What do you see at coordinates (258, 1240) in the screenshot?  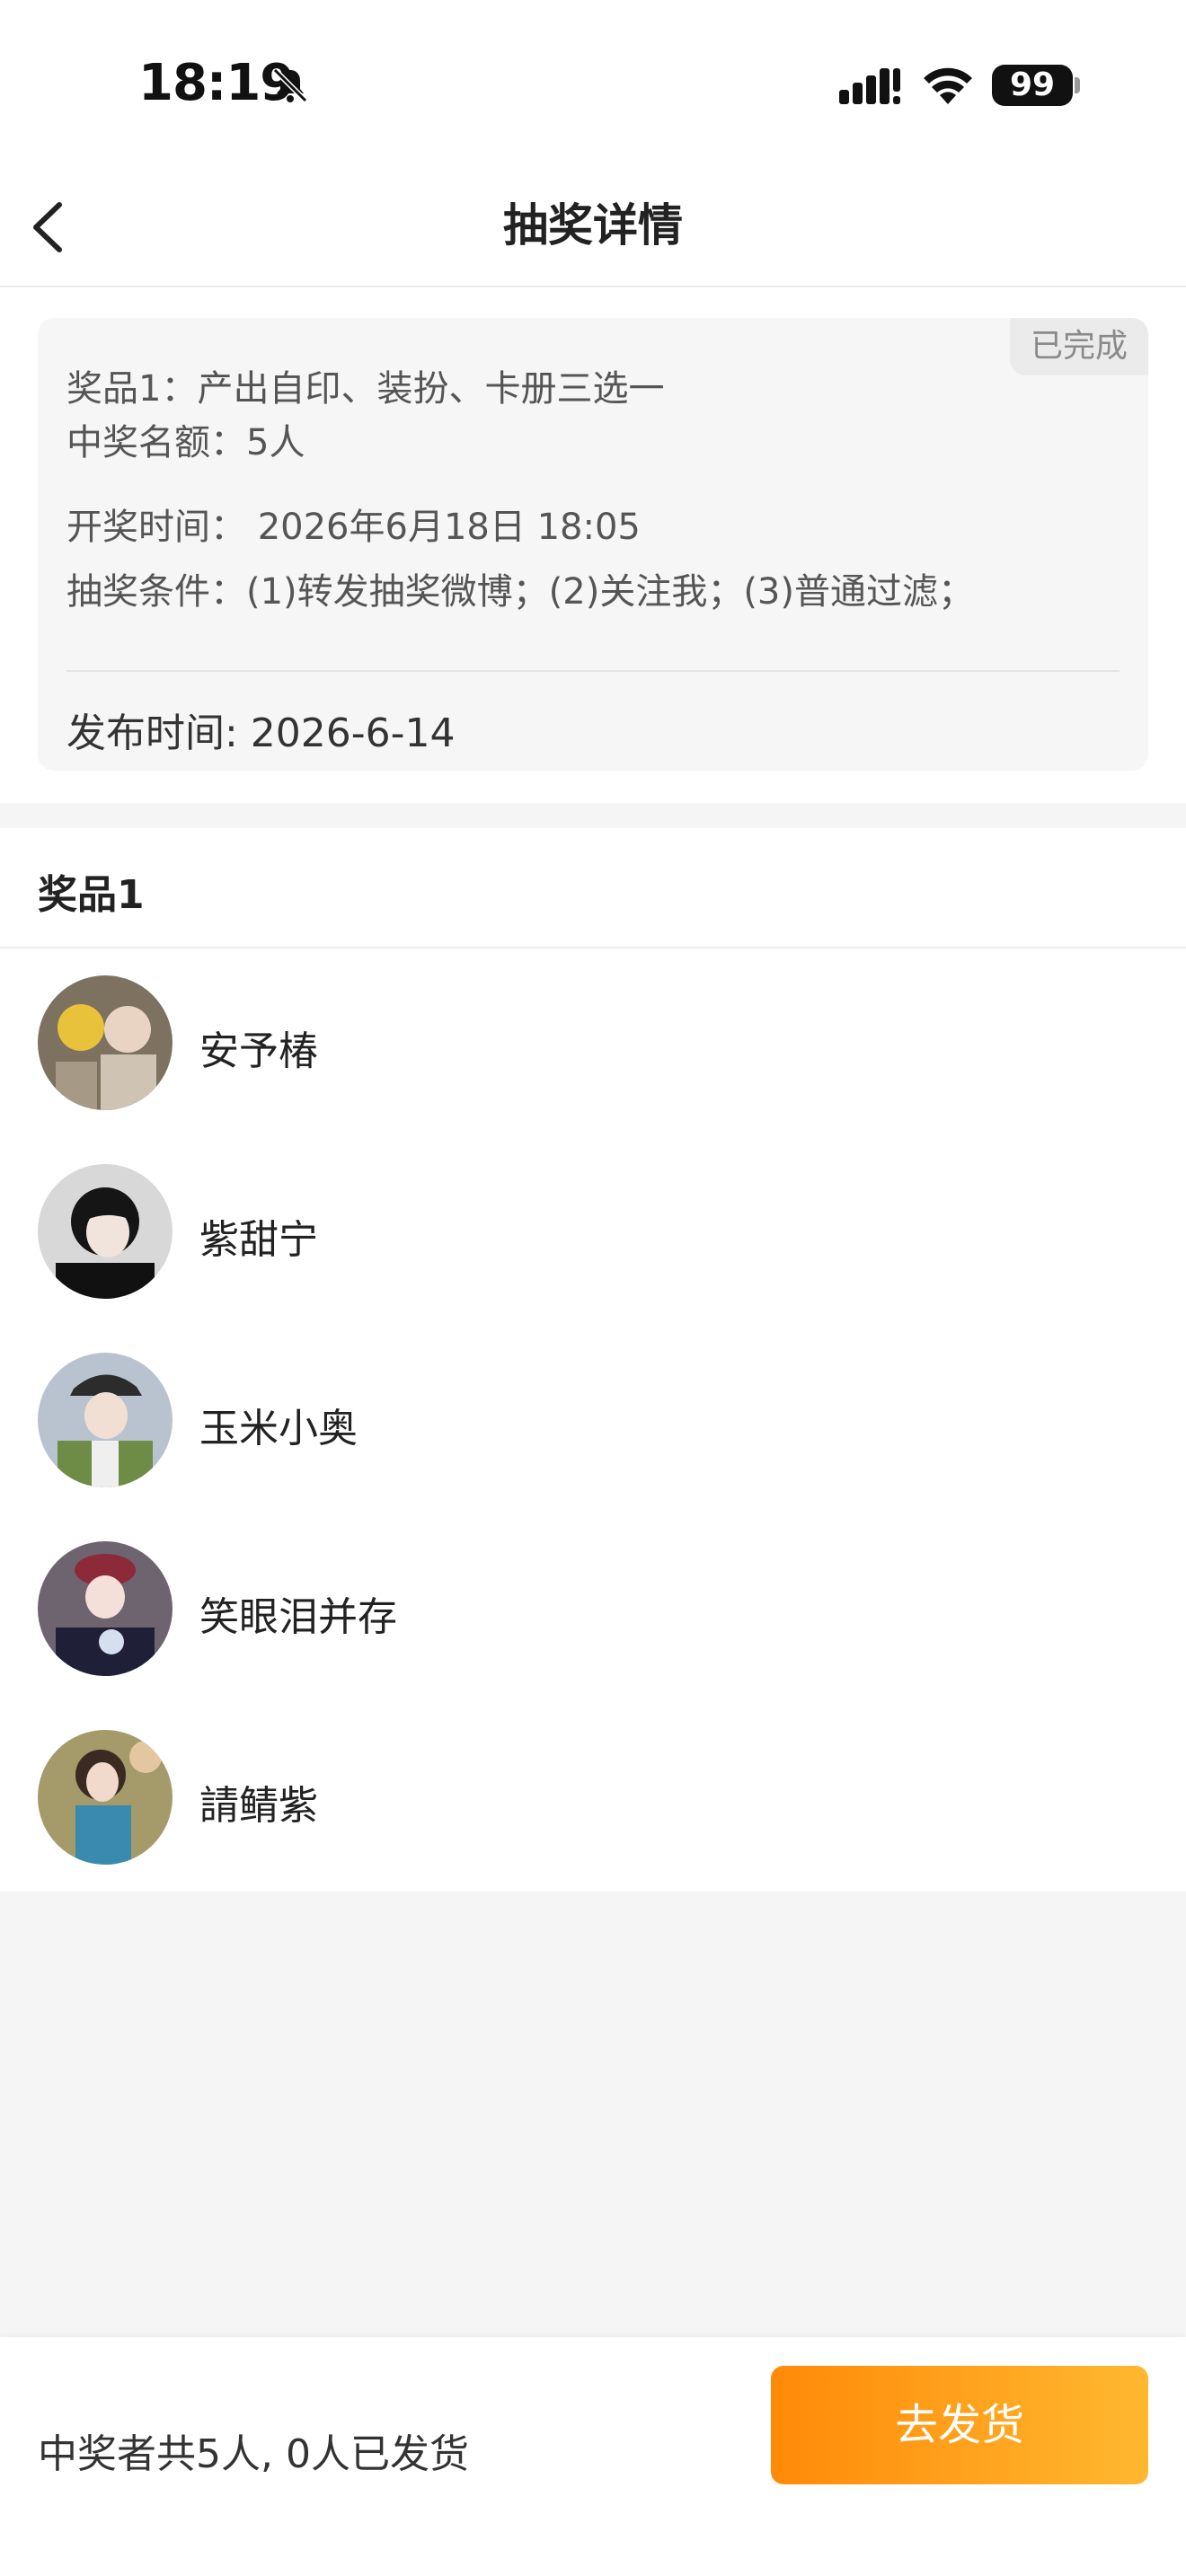 I see `winner-name: 紫甜宁` at bounding box center [258, 1240].